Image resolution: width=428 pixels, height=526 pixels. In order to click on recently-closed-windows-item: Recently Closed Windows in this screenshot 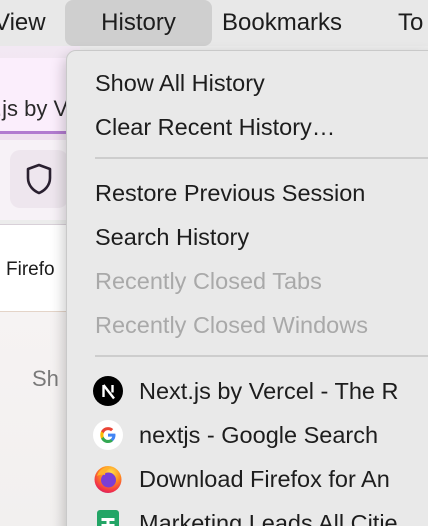, I will do `click(231, 325)`.